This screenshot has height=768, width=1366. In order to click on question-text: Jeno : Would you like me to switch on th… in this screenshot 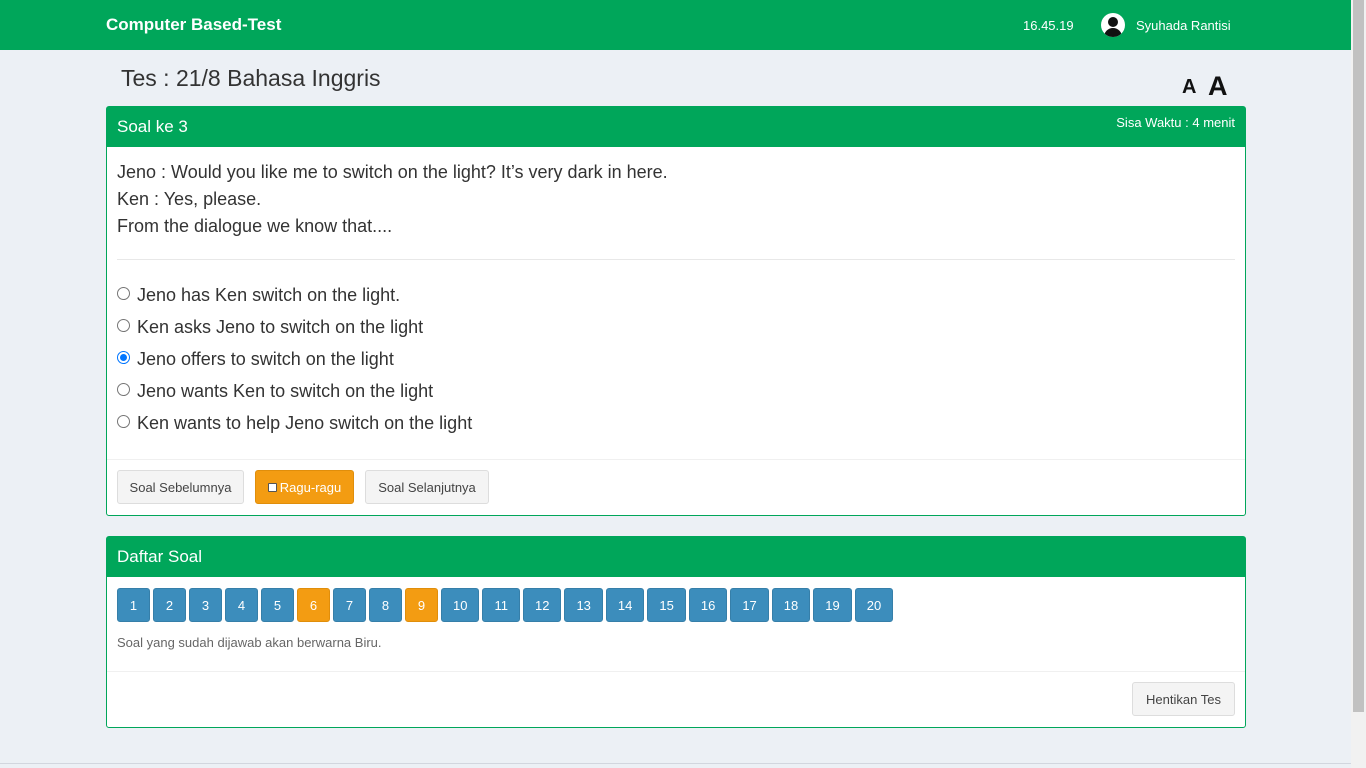, I will do `click(392, 199)`.